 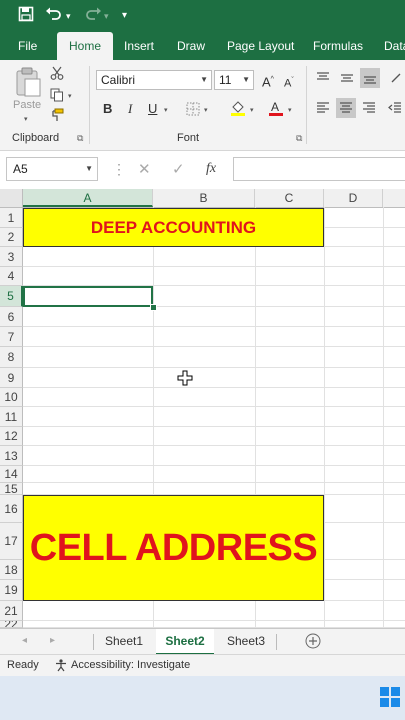 I want to click on decrease-font-size-icon: Aˇ, so click(x=289, y=82).